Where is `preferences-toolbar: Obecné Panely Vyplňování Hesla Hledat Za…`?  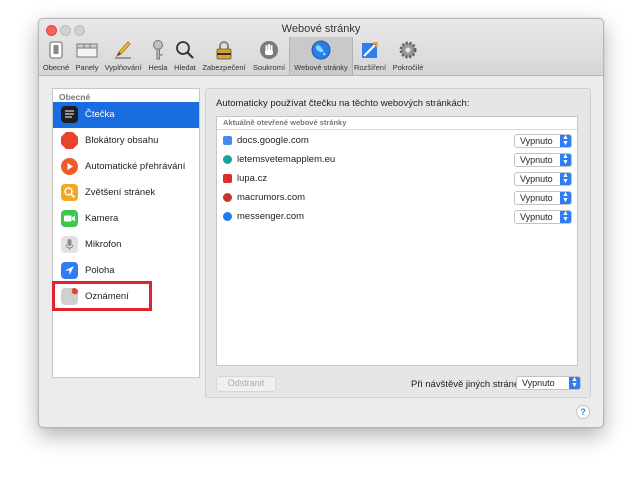
preferences-toolbar: Obecné Panely Vyplňování Hesla Hledat Za… is located at coordinates (321, 56).